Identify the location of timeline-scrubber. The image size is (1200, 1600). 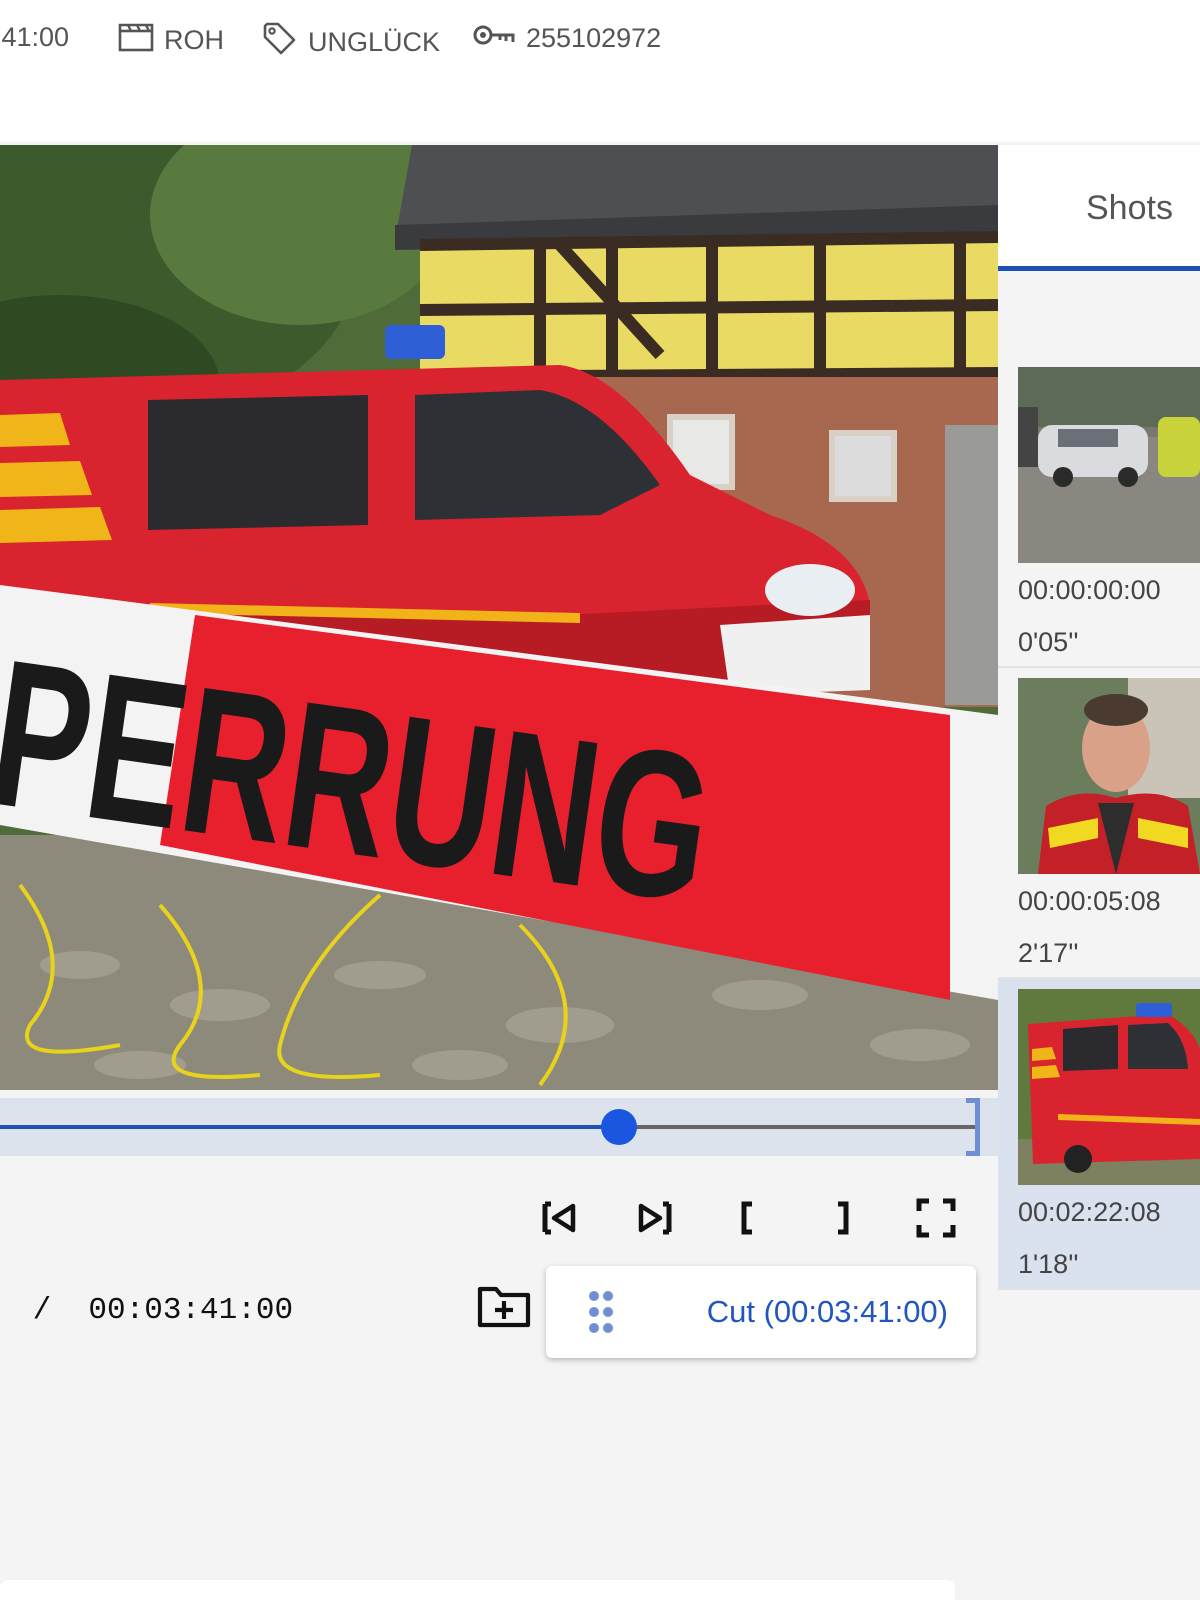
(499, 1127).